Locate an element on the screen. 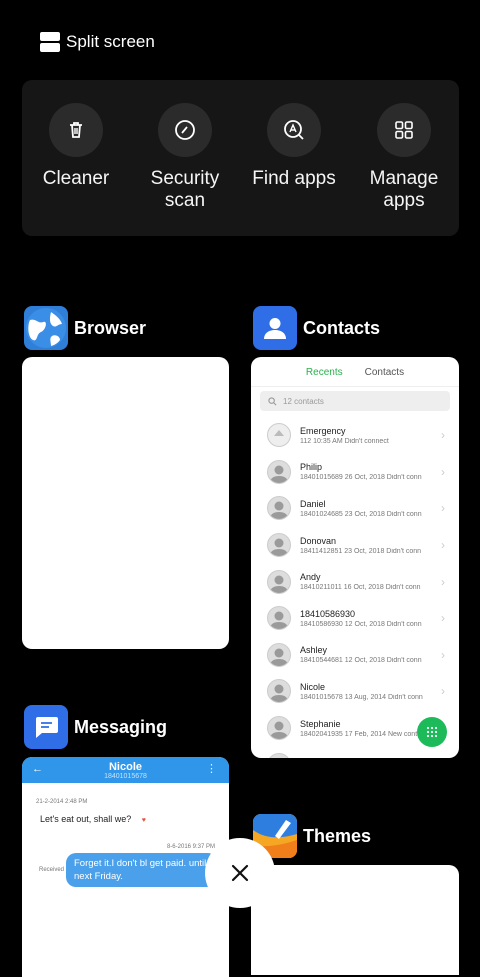 Image resolution: width=480 pixels, height=977 pixels. trash-icon is located at coordinates (76, 130).